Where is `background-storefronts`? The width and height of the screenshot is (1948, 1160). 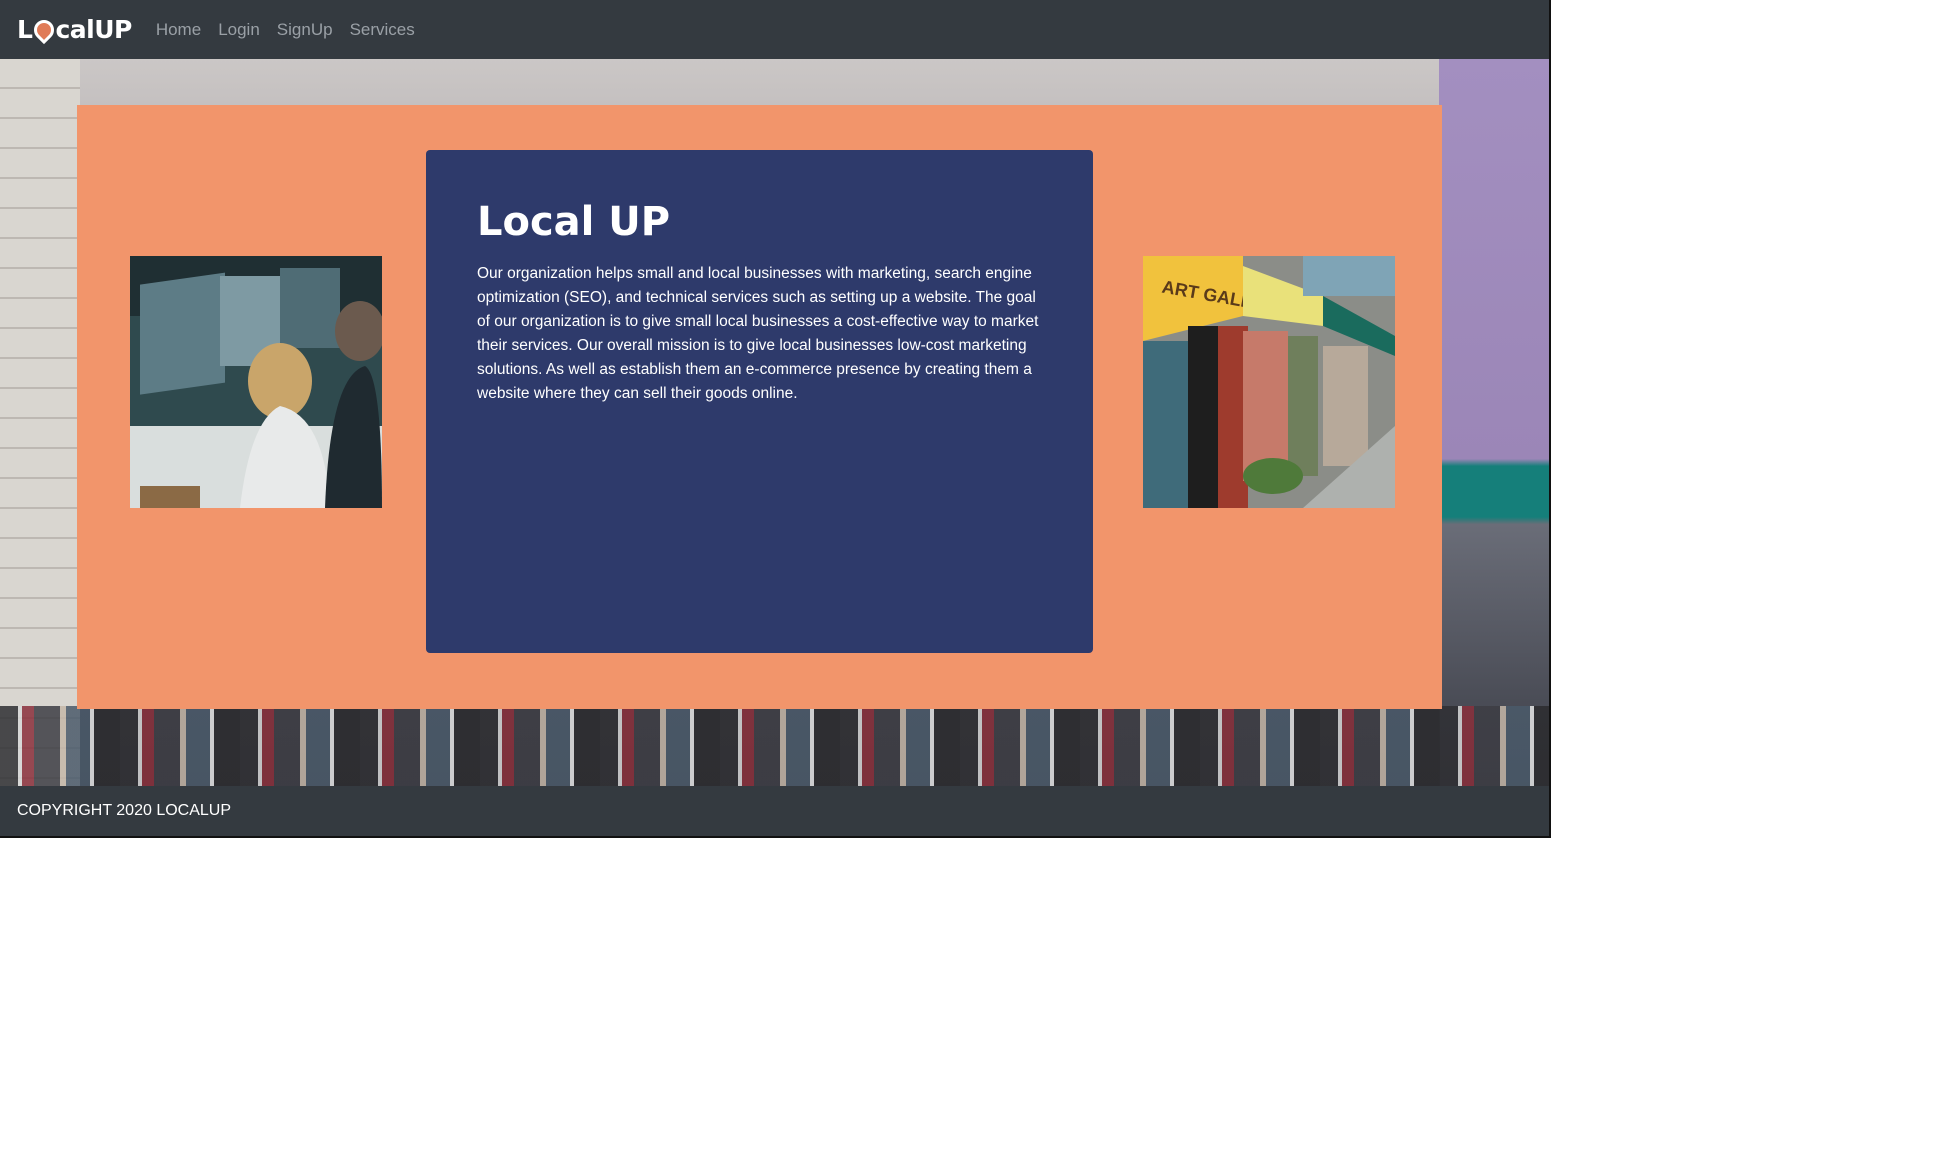
background-storefronts is located at coordinates (774, 746).